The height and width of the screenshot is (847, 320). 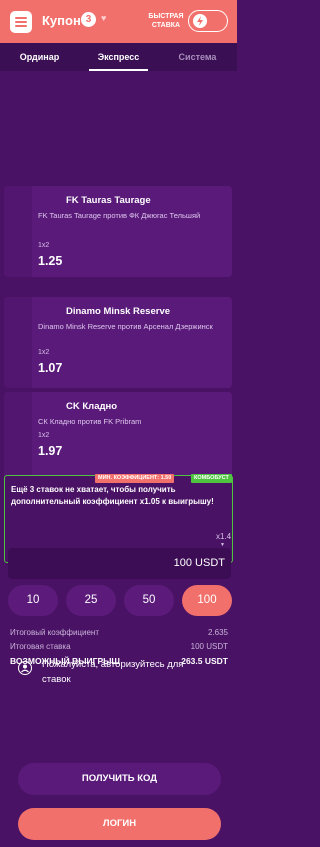 I want to click on bet-odds: 1.97, so click(x=50, y=451).